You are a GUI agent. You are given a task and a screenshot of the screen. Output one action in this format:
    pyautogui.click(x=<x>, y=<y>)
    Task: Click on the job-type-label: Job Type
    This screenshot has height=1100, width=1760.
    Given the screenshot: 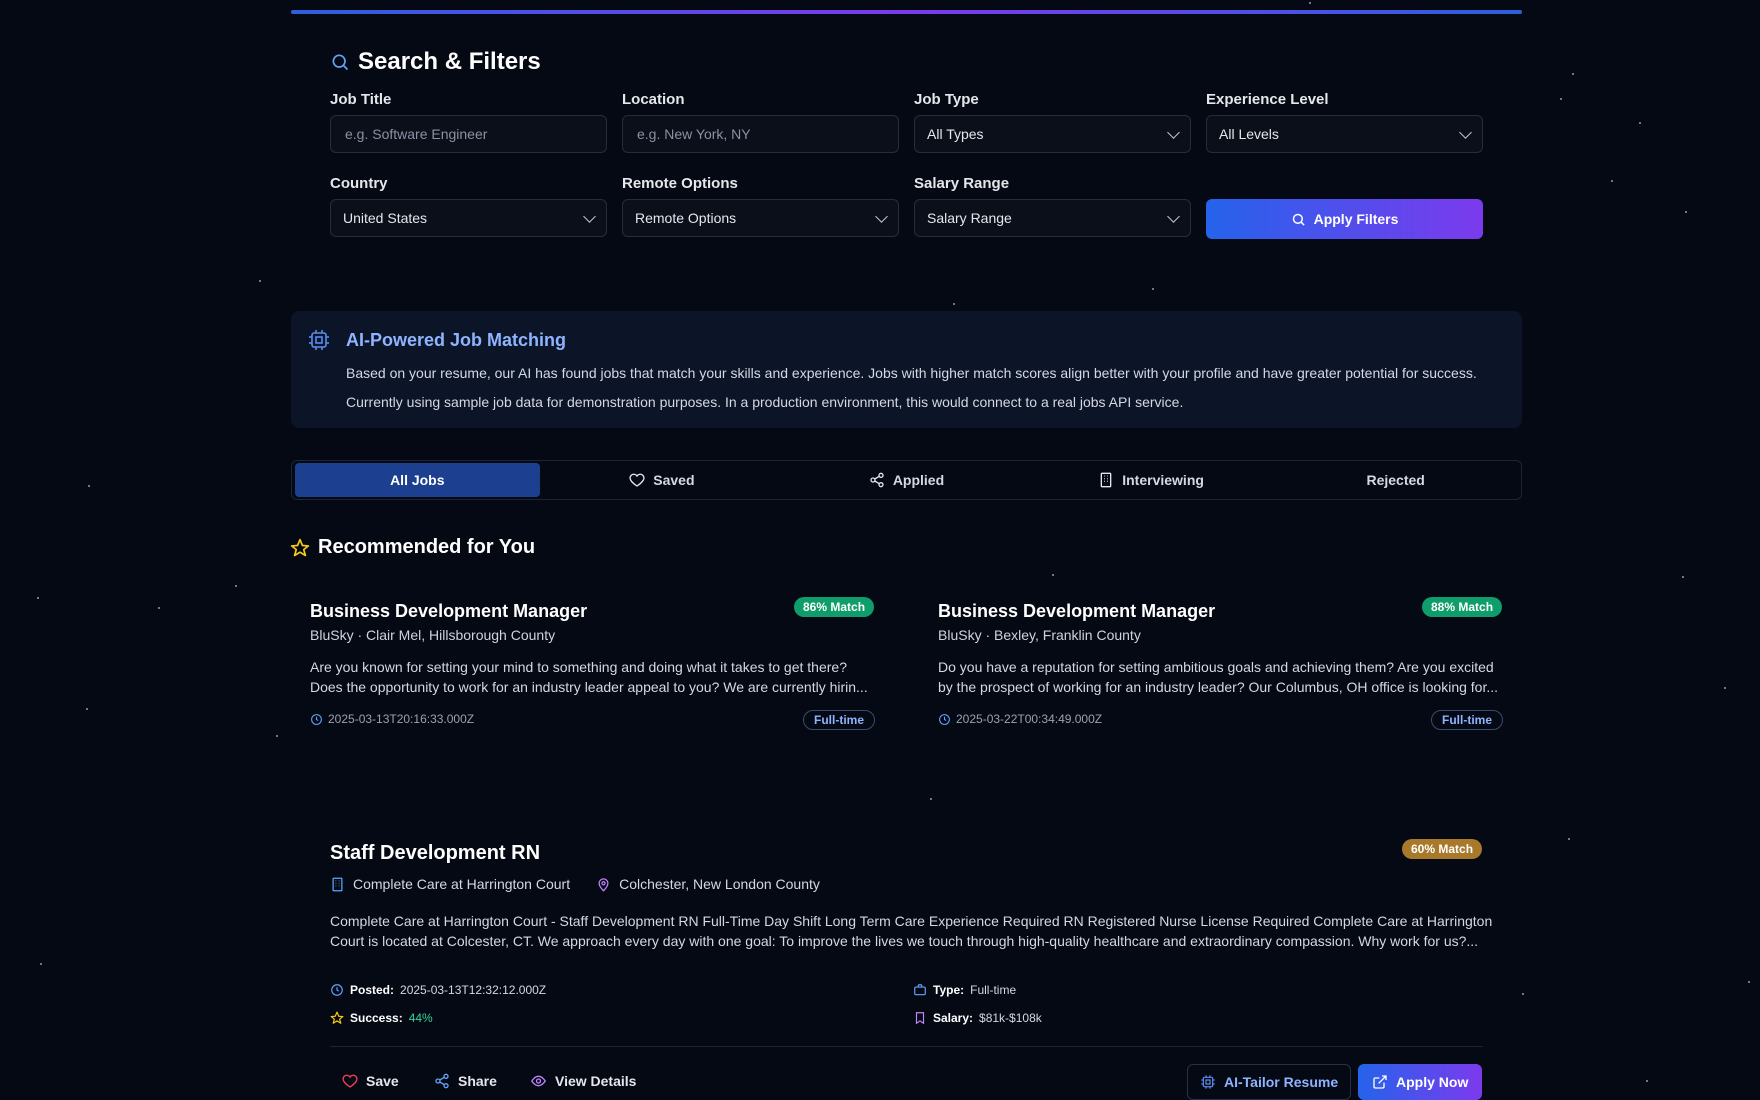 What is the action you would take?
    pyautogui.click(x=946, y=99)
    